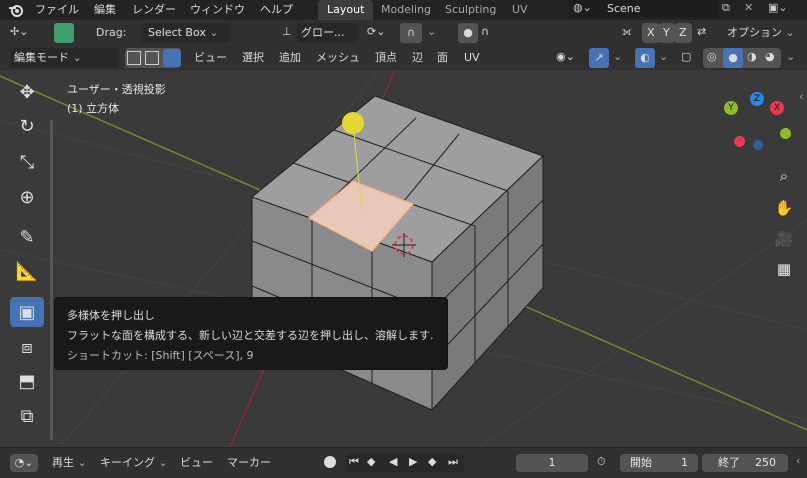  I want to click on inset-faces-tool-icon: ⧈, so click(27, 347).